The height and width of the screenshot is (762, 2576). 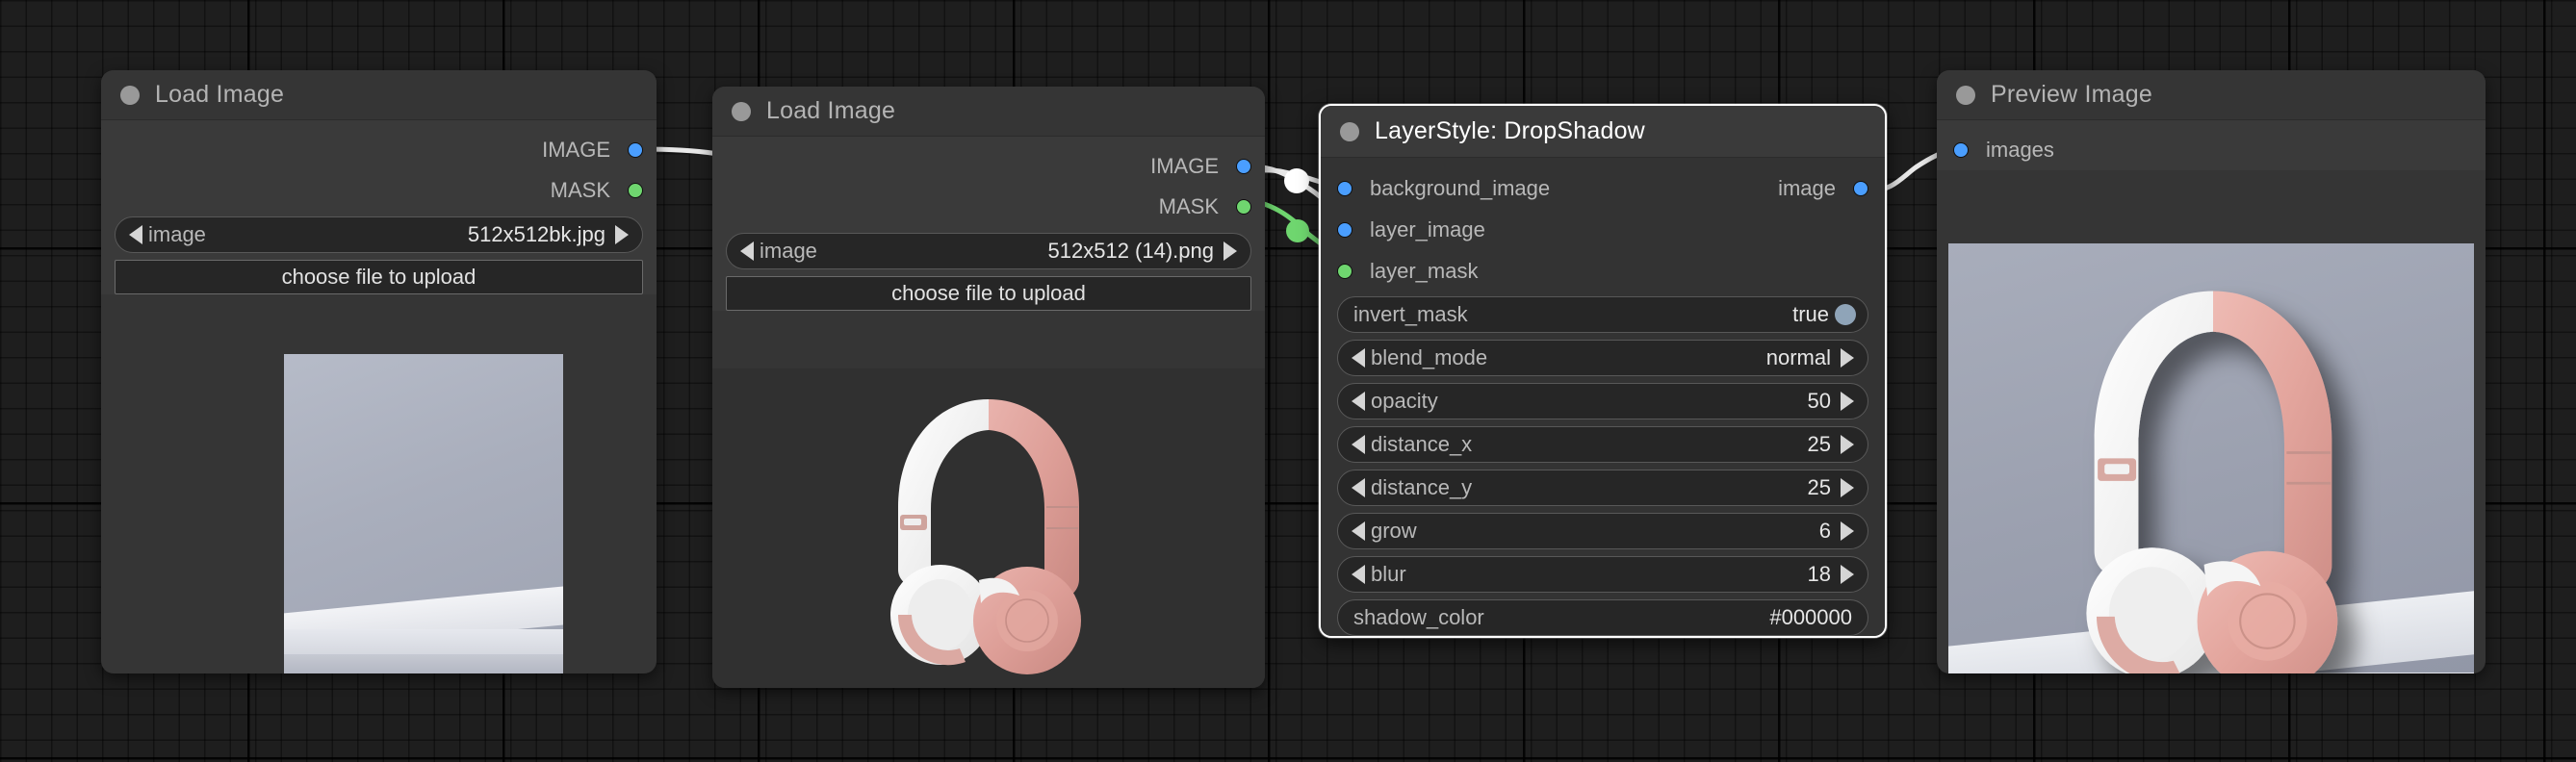 What do you see at coordinates (1602, 358) in the screenshot?
I see `widget-blend-mode-combo: blend_mode normal` at bounding box center [1602, 358].